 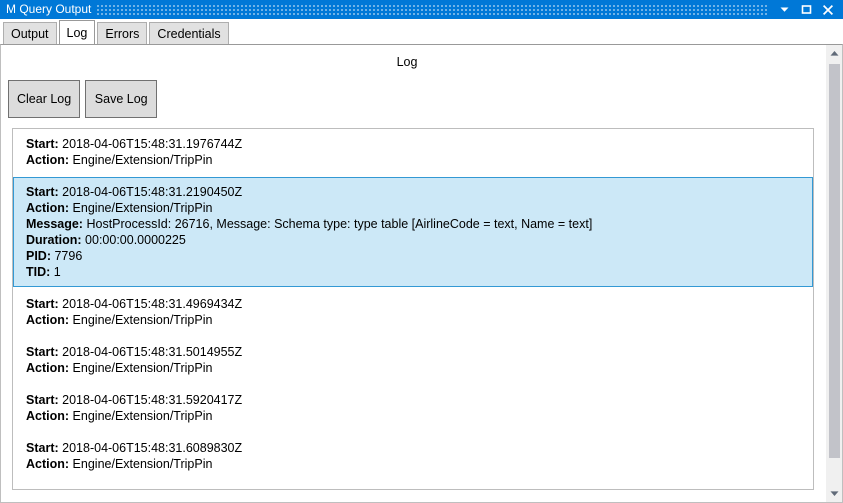 I want to click on log-value-start: 2018-04-06T15:48:31.2190450Z, so click(x=152, y=192).